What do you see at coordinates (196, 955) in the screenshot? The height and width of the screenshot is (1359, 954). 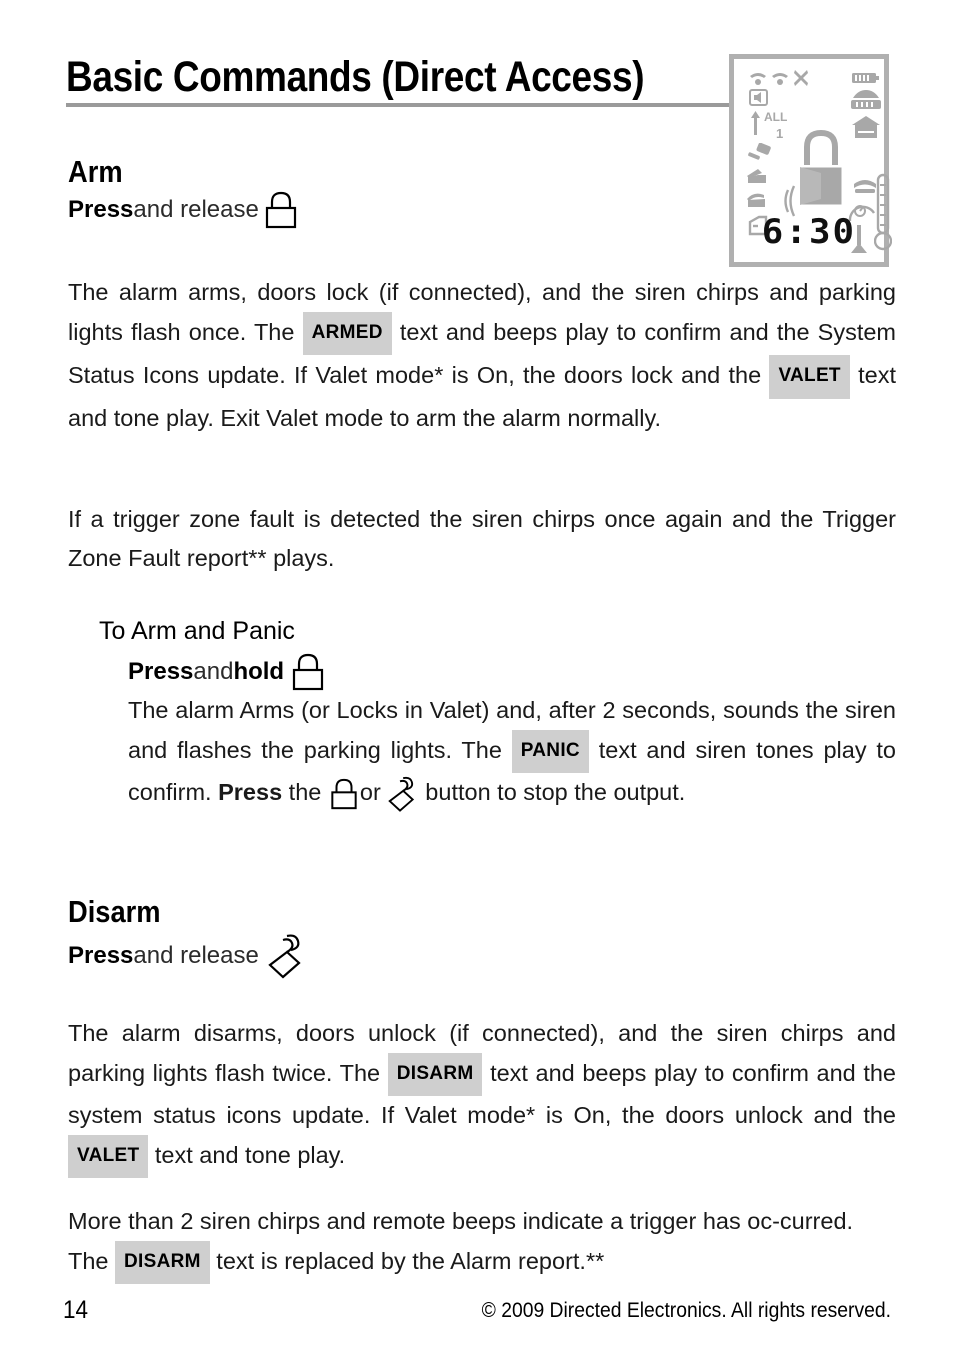 I see `disarm-release-label: and release` at bounding box center [196, 955].